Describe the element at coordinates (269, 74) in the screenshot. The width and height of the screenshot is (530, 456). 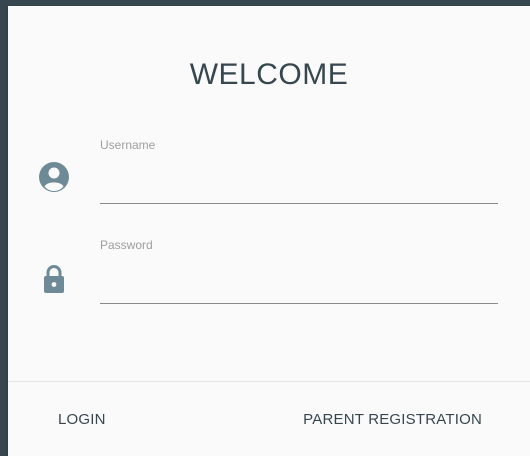
I see `page-title: WELCOME` at that location.